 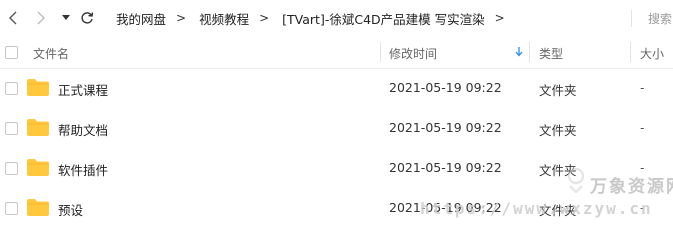 I want to click on refresh-button, so click(x=87, y=18).